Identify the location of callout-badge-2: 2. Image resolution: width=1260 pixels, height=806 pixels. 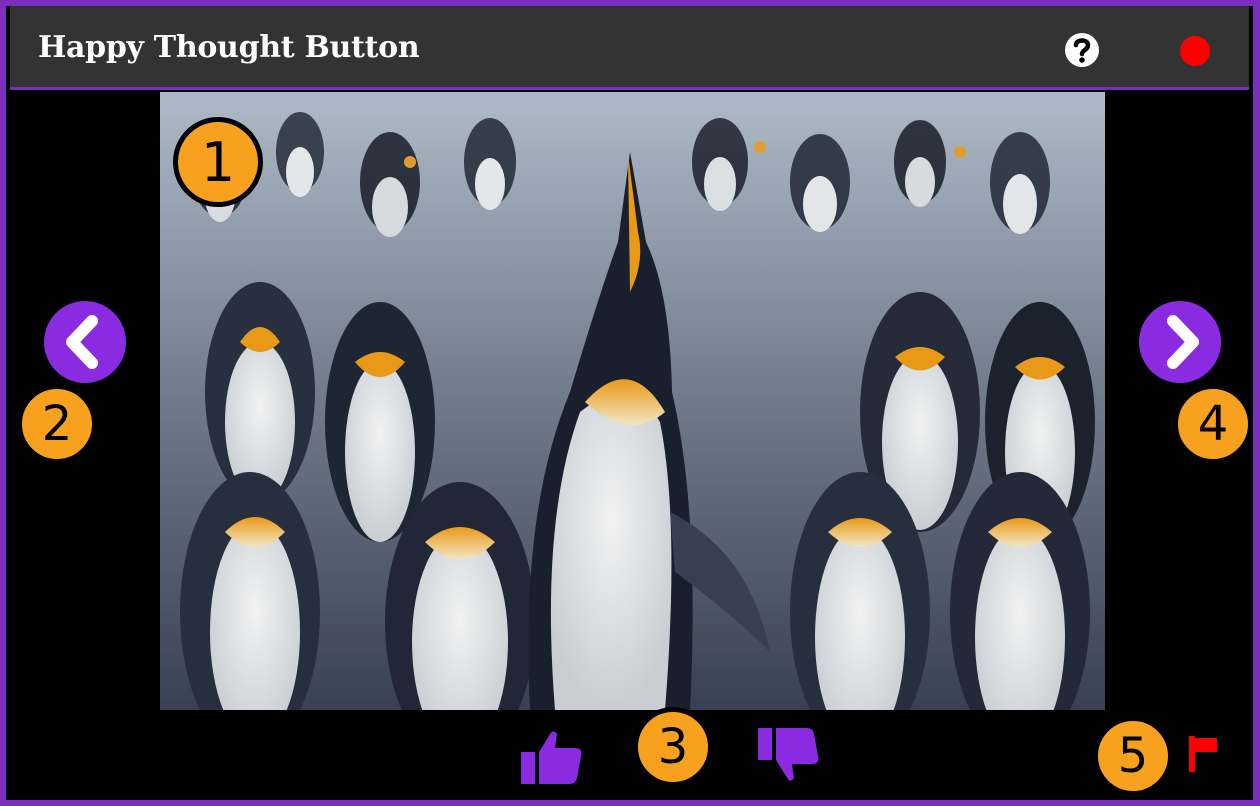
(57, 424).